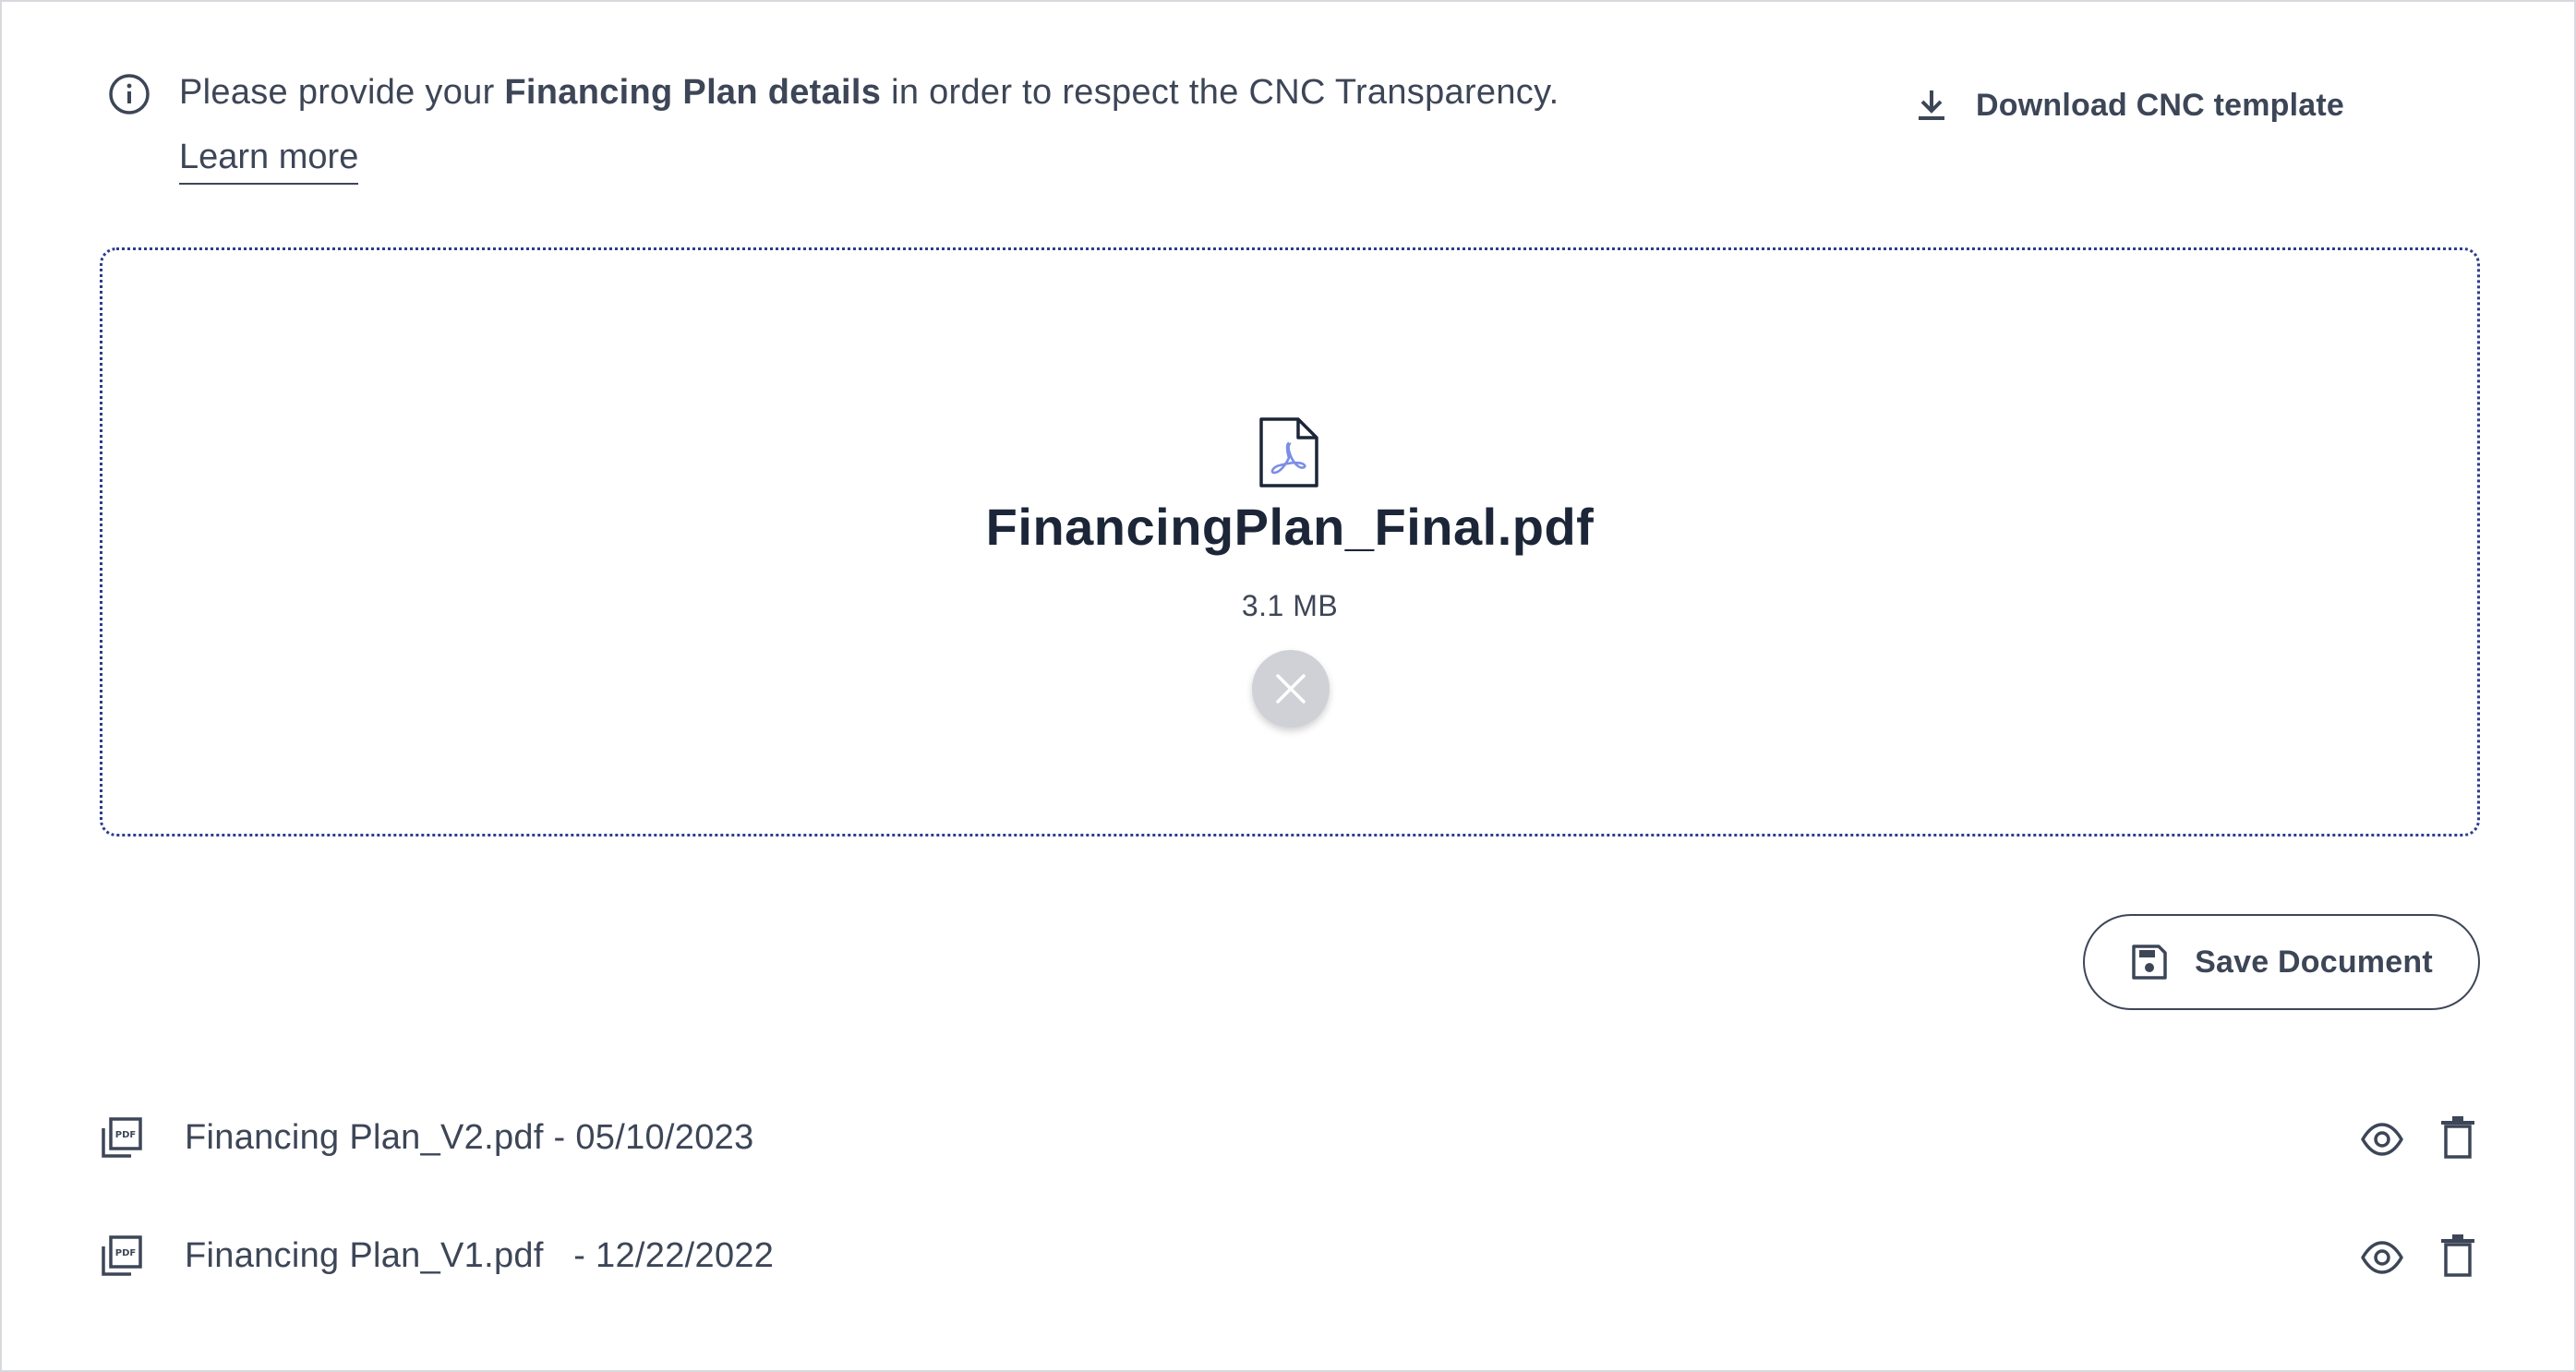 This screenshot has height=1372, width=2576. What do you see at coordinates (129, 94) in the screenshot?
I see `info-icon` at bounding box center [129, 94].